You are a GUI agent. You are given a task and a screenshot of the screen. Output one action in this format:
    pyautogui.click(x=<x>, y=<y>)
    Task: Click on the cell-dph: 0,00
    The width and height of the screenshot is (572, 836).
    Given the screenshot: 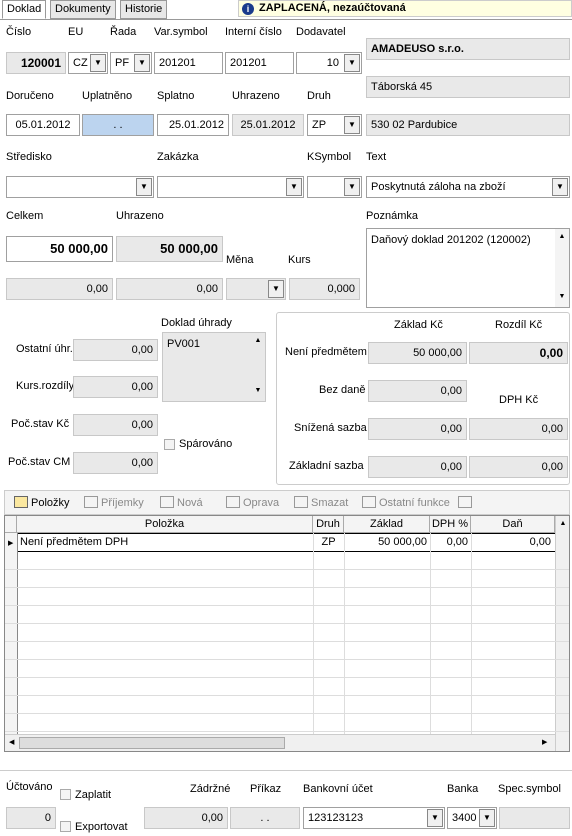 What is the action you would take?
    pyautogui.click(x=457, y=542)
    